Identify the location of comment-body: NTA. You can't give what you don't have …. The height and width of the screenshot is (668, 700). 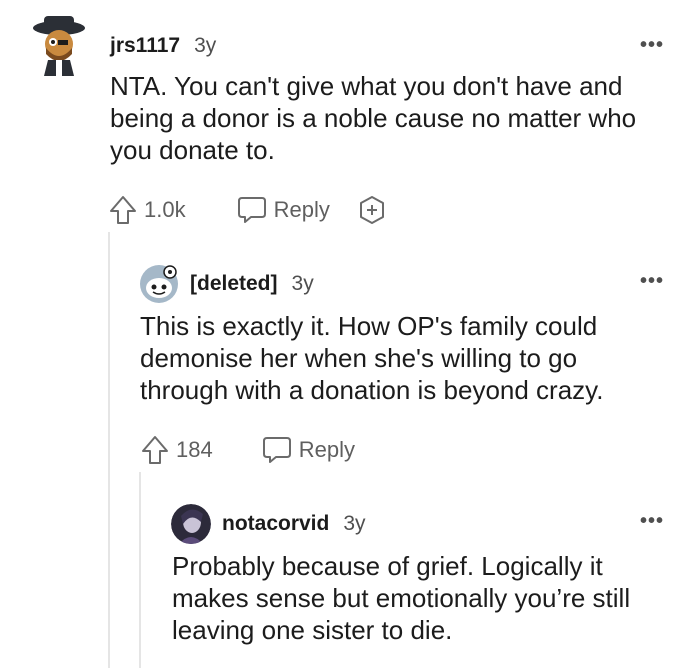
(373, 118).